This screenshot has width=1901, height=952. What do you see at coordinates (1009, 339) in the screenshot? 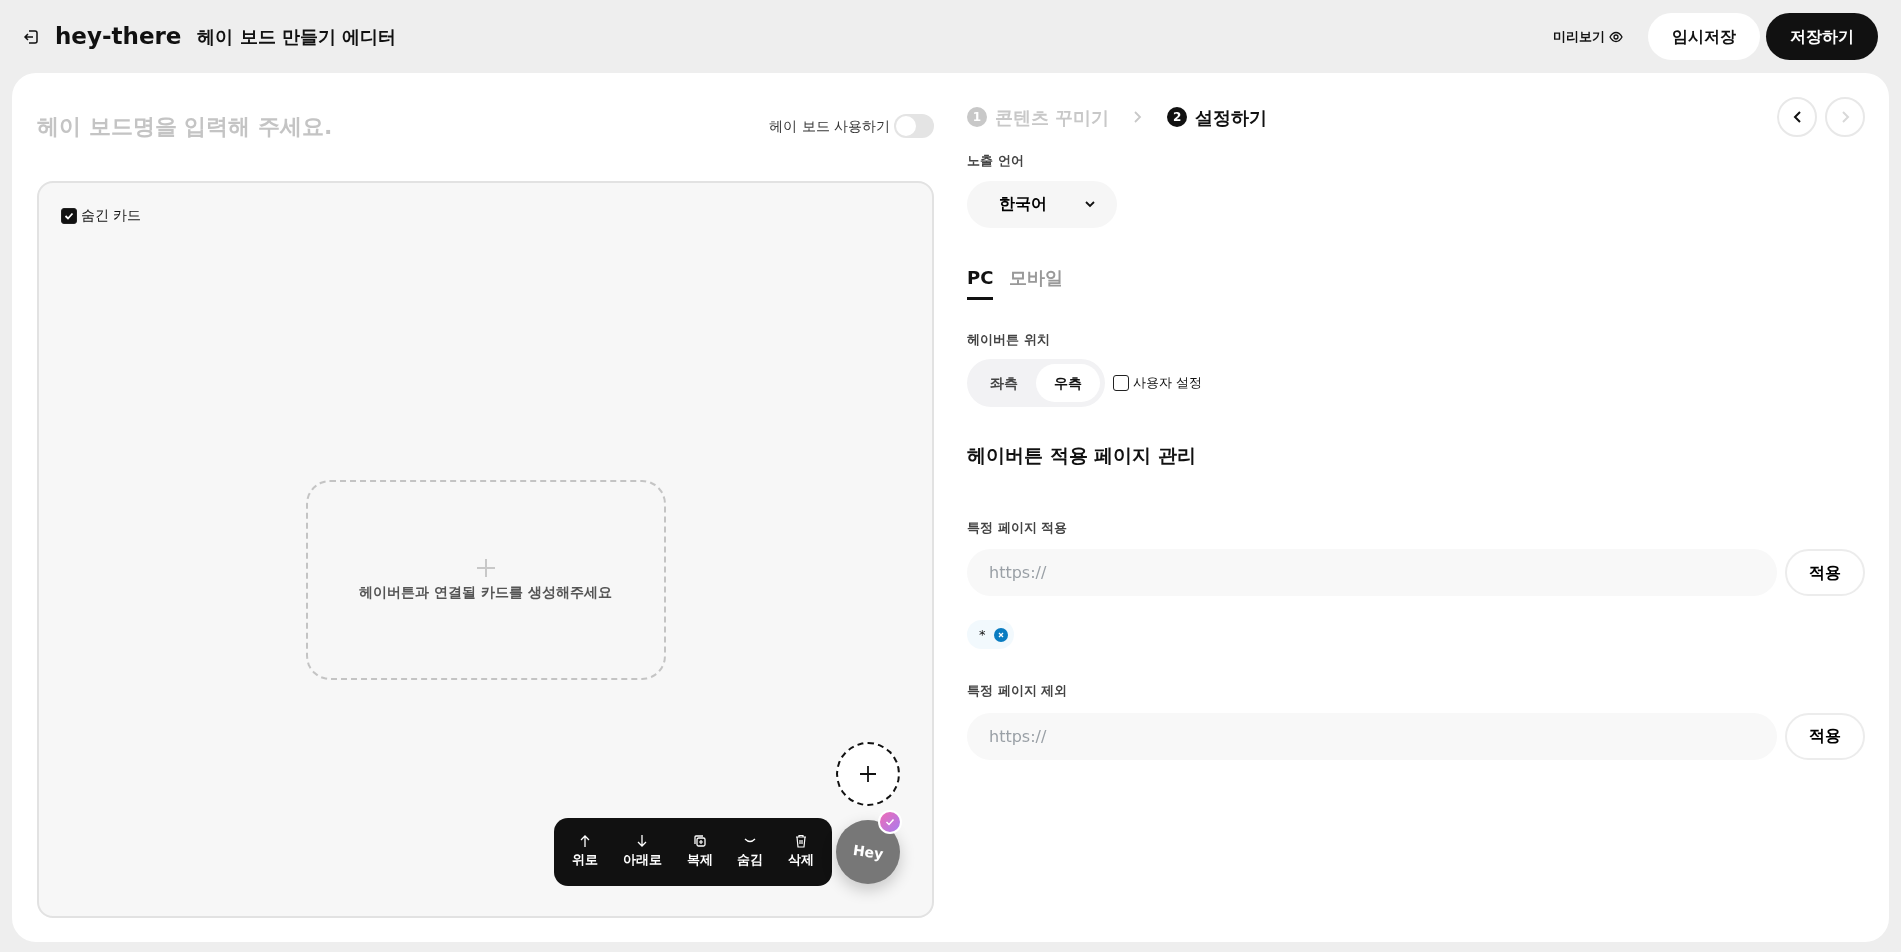
I see `field-label: 헤이버튼 위치` at bounding box center [1009, 339].